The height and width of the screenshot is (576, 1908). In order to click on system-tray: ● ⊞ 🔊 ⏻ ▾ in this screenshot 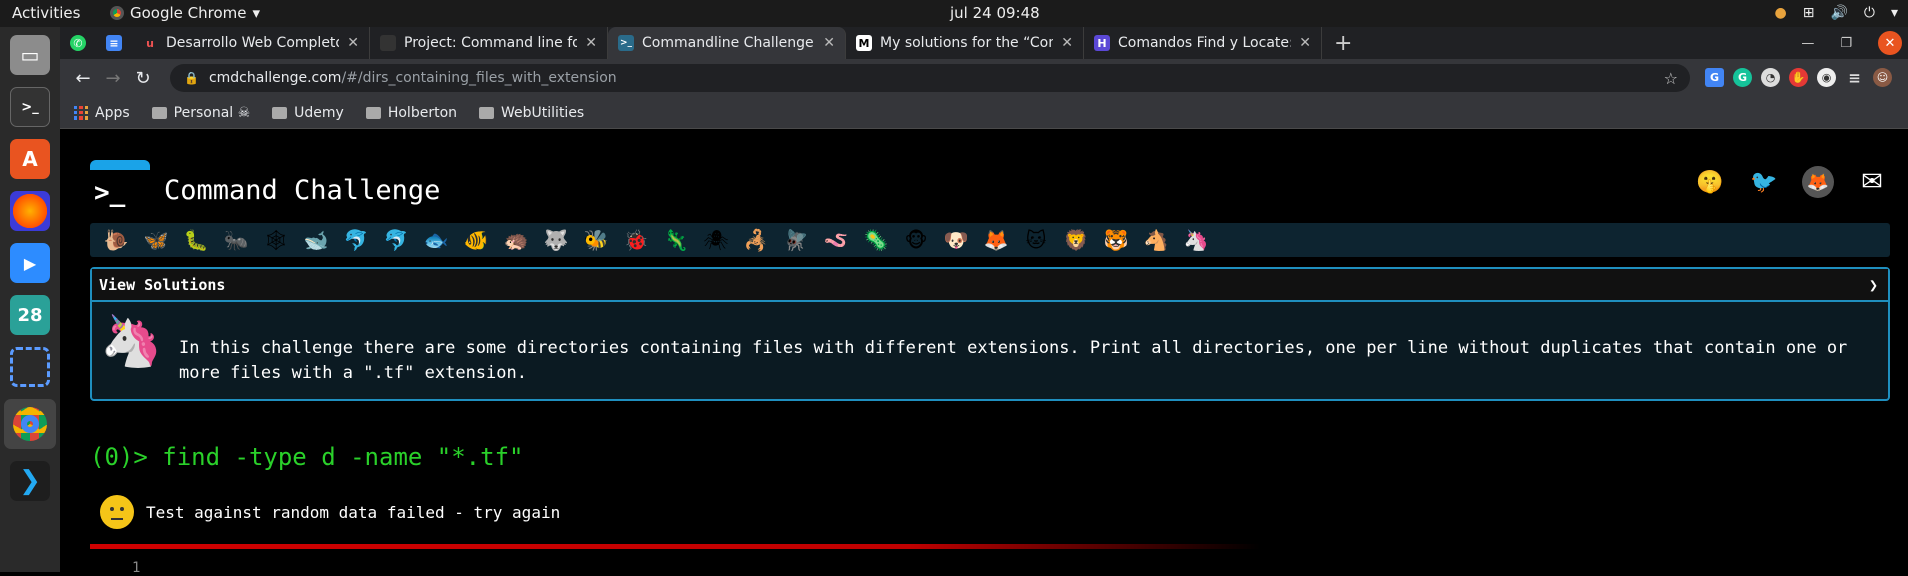, I will do `click(1837, 13)`.